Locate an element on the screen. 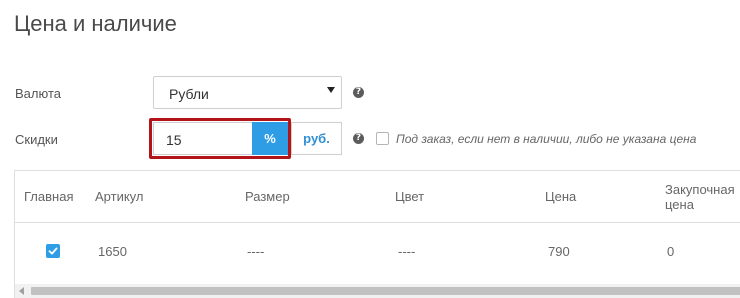 Image resolution: width=740 pixels, height=298 pixels. column-header-cost-line2: цена is located at coordinates (679, 204).